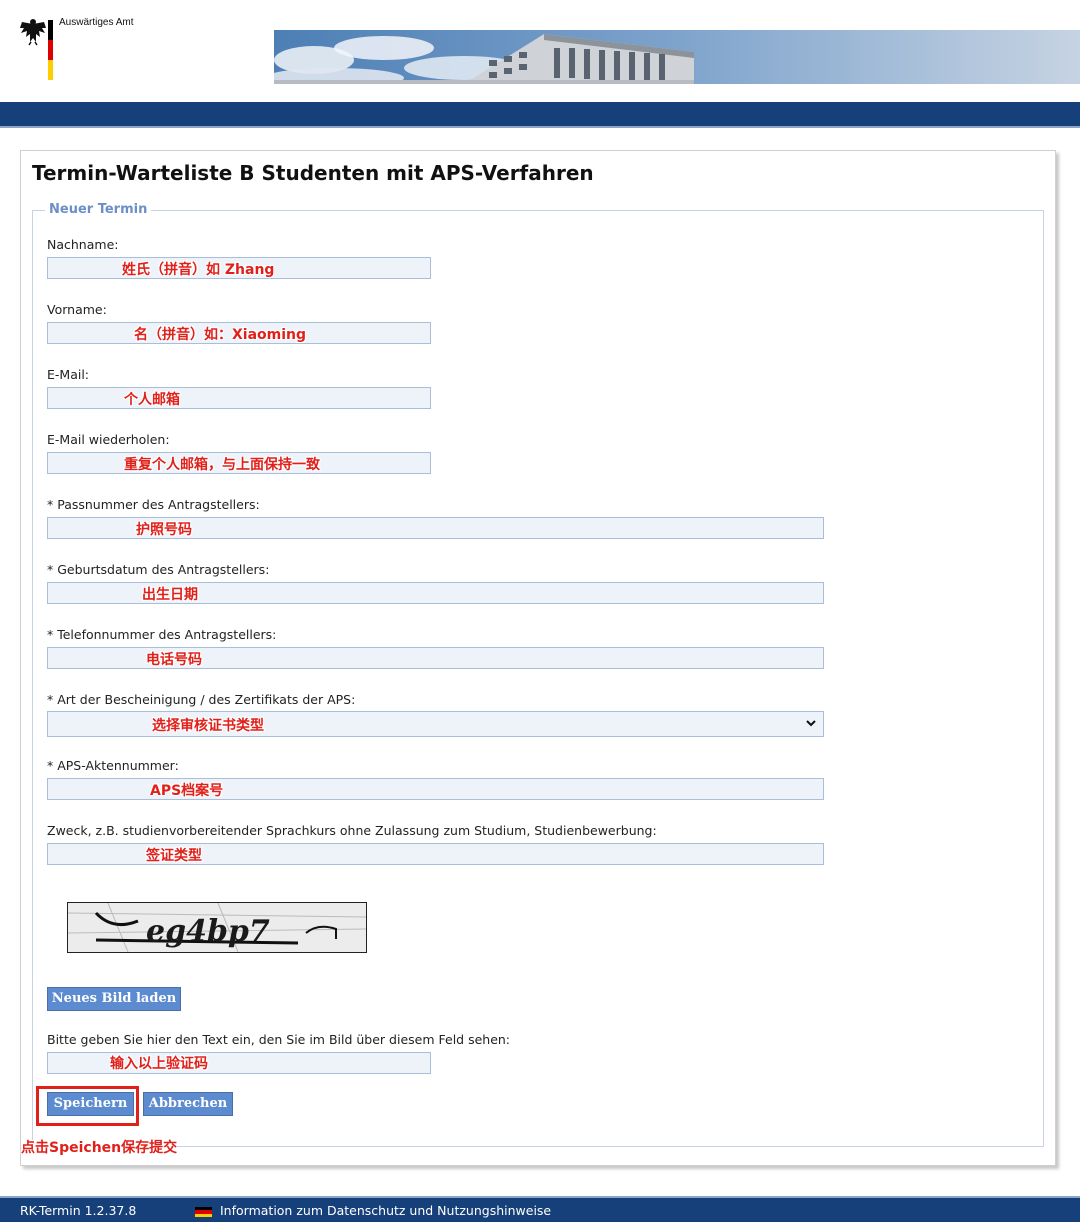 The image size is (1080, 1222). Describe the element at coordinates (239, 1063) in the screenshot. I see `captcha-input: 输入以上验证码` at that location.